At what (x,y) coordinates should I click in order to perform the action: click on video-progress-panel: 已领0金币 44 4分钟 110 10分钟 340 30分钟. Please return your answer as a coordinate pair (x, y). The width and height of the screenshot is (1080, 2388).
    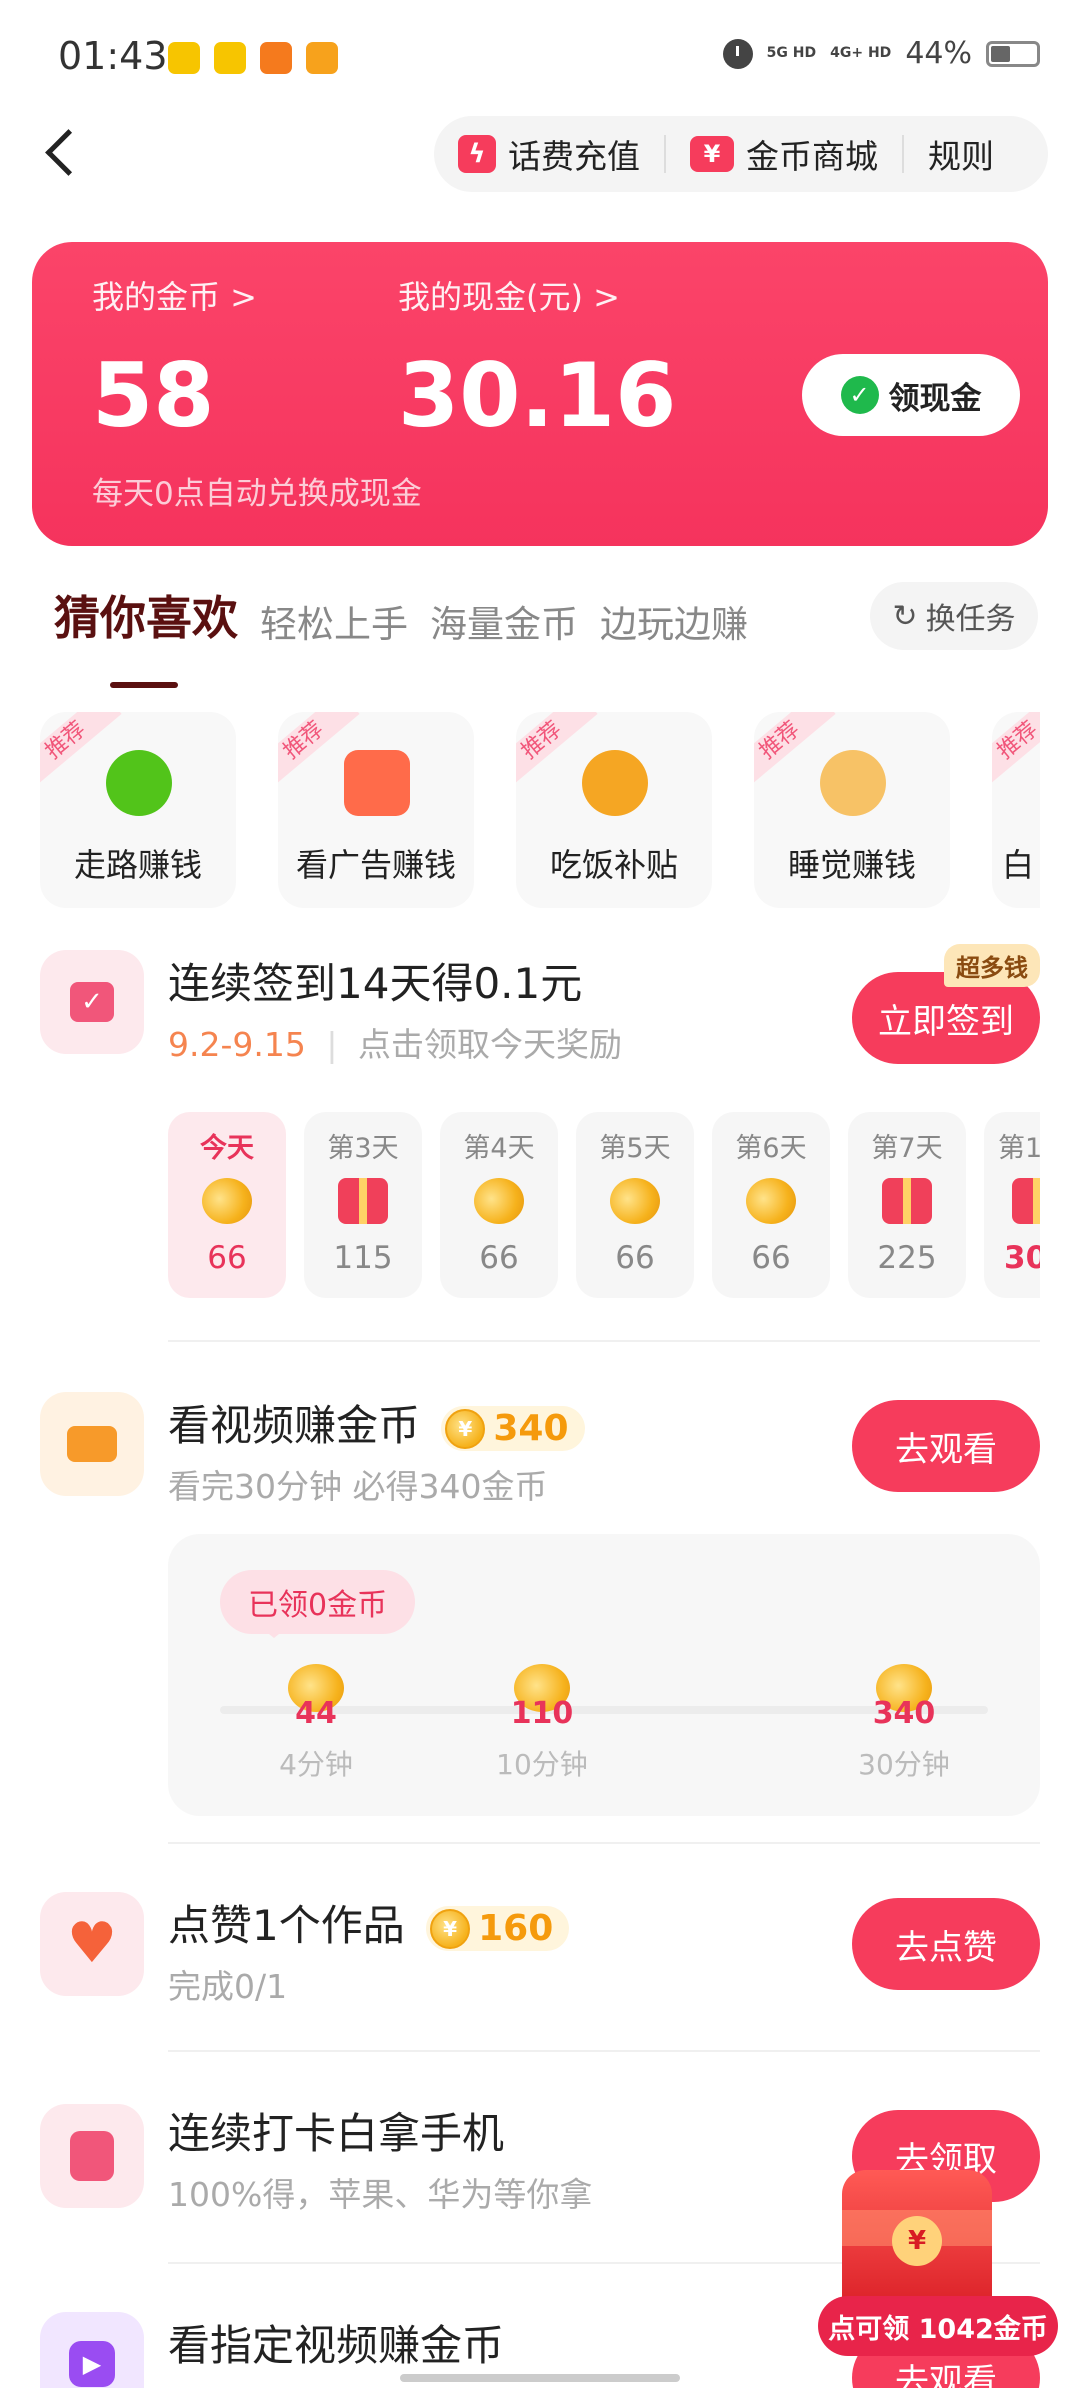
    Looking at the image, I should click on (604, 1675).